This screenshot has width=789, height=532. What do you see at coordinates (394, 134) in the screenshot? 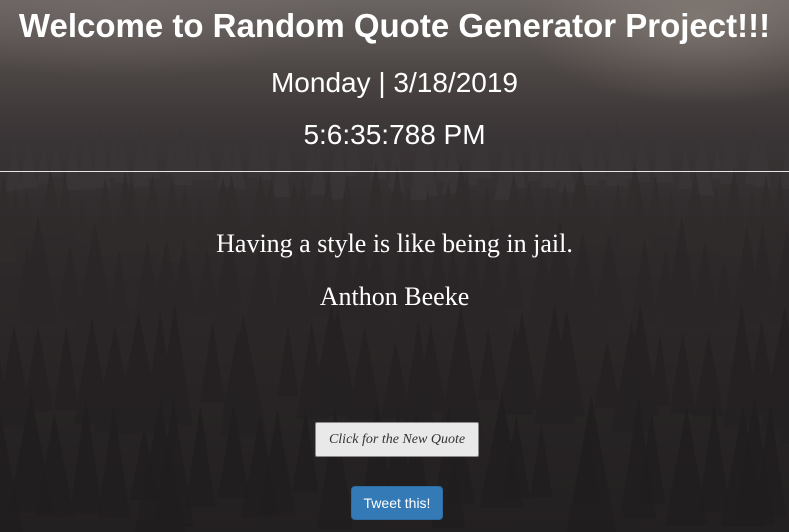
I see `time-display: 5:6:35:788 PM` at bounding box center [394, 134].